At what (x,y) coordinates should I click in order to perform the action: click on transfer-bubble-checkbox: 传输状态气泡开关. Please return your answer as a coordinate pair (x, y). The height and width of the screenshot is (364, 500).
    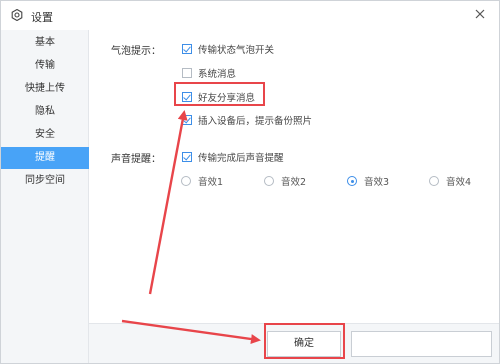
    Looking at the image, I should click on (228, 49).